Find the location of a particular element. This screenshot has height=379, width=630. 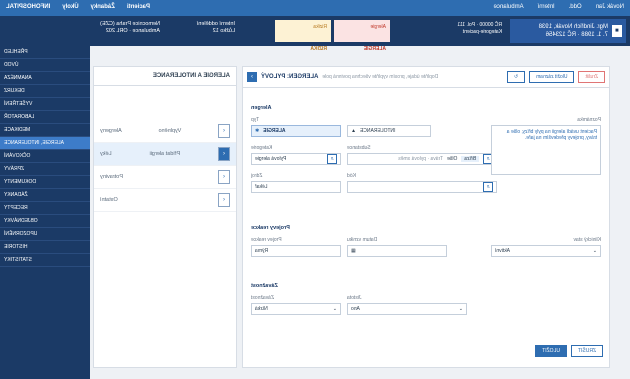

sidebar-item-11: ŽÁDANKY is located at coordinates (45, 195).